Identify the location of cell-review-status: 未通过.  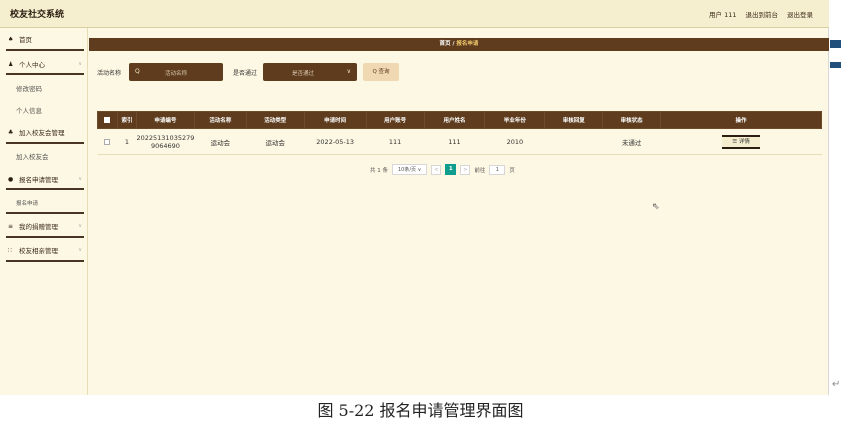
(631, 141).